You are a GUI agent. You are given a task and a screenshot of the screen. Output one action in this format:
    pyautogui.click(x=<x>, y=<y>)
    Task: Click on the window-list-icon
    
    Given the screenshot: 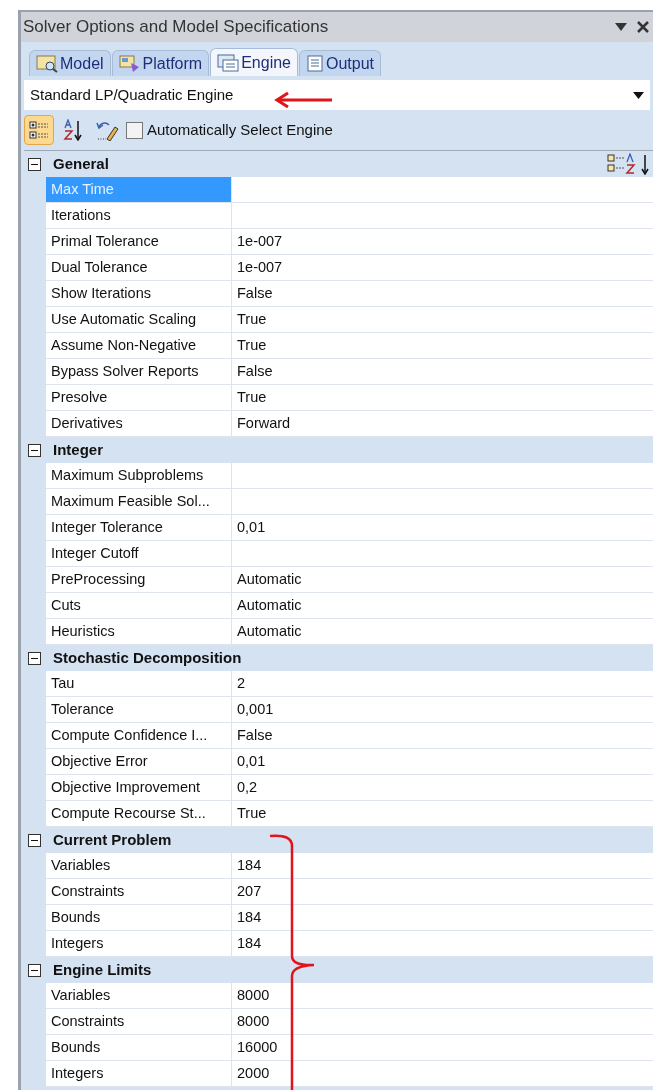 What is the action you would take?
    pyautogui.click(x=228, y=62)
    